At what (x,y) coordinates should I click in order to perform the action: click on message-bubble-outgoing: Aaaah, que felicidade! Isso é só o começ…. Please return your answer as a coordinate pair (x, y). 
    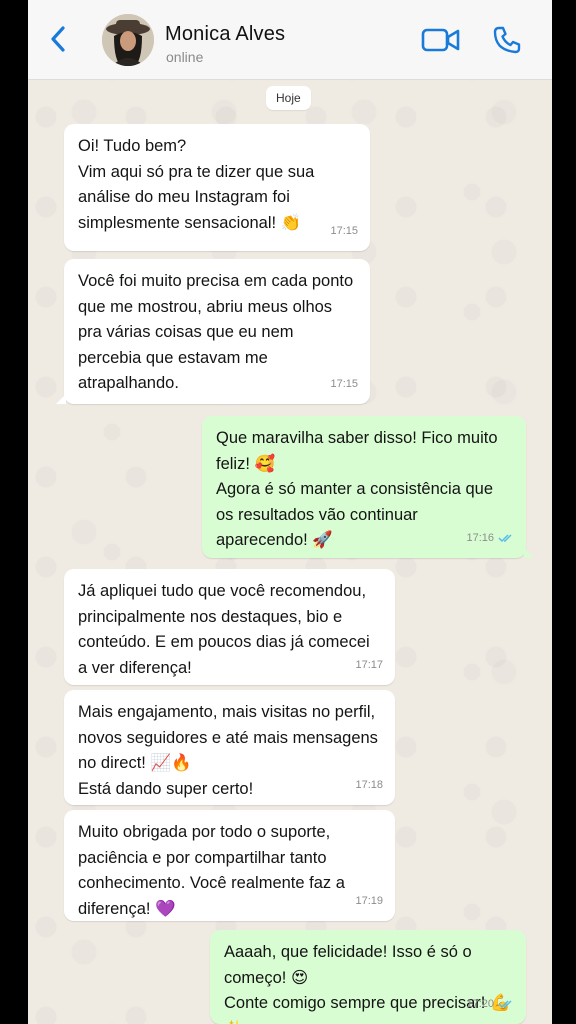
    Looking at the image, I should click on (368, 977).